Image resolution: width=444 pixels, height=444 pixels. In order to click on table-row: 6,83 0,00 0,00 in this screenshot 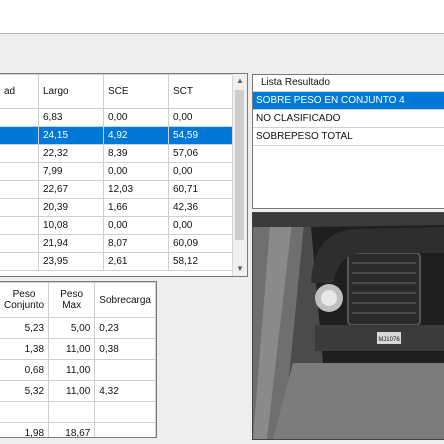, I will do `click(117, 117)`.